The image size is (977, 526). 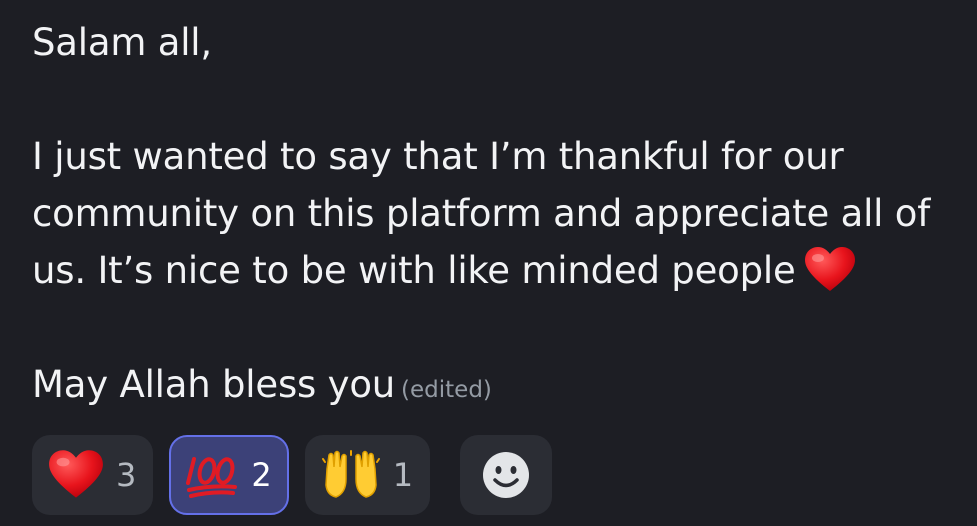 What do you see at coordinates (214, 384) in the screenshot?
I see `message-line-text: May Allah bless you` at bounding box center [214, 384].